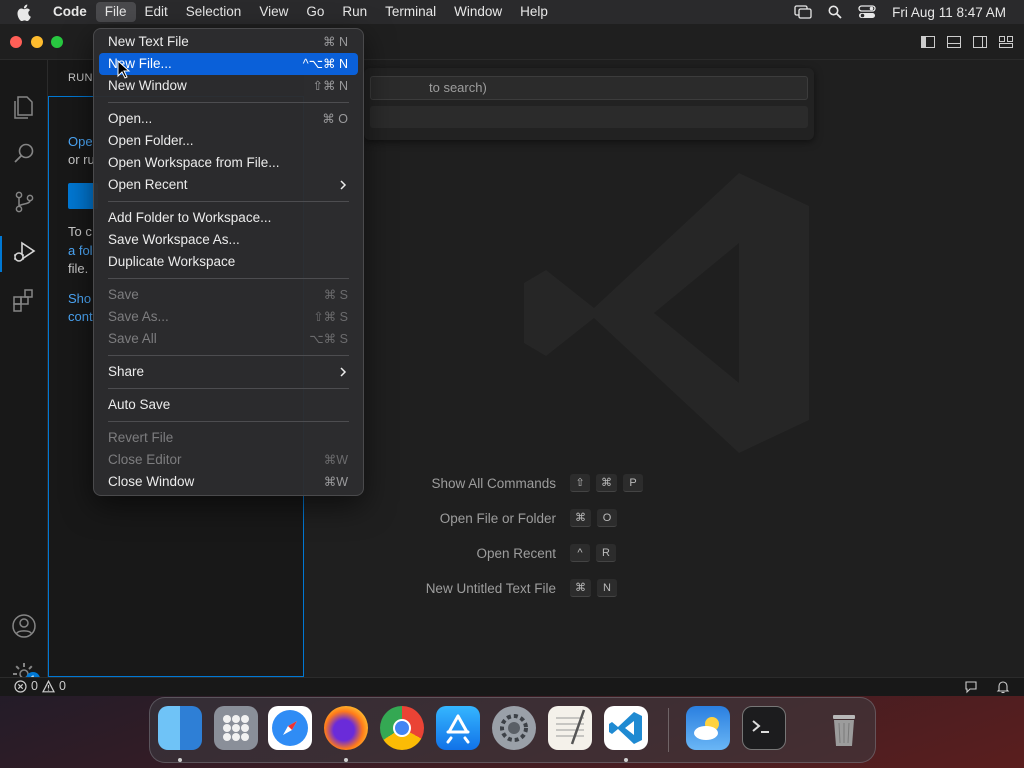 The width and height of the screenshot is (1024, 768). What do you see at coordinates (141, 437) in the screenshot?
I see `menu-item-label: Revert File` at bounding box center [141, 437].